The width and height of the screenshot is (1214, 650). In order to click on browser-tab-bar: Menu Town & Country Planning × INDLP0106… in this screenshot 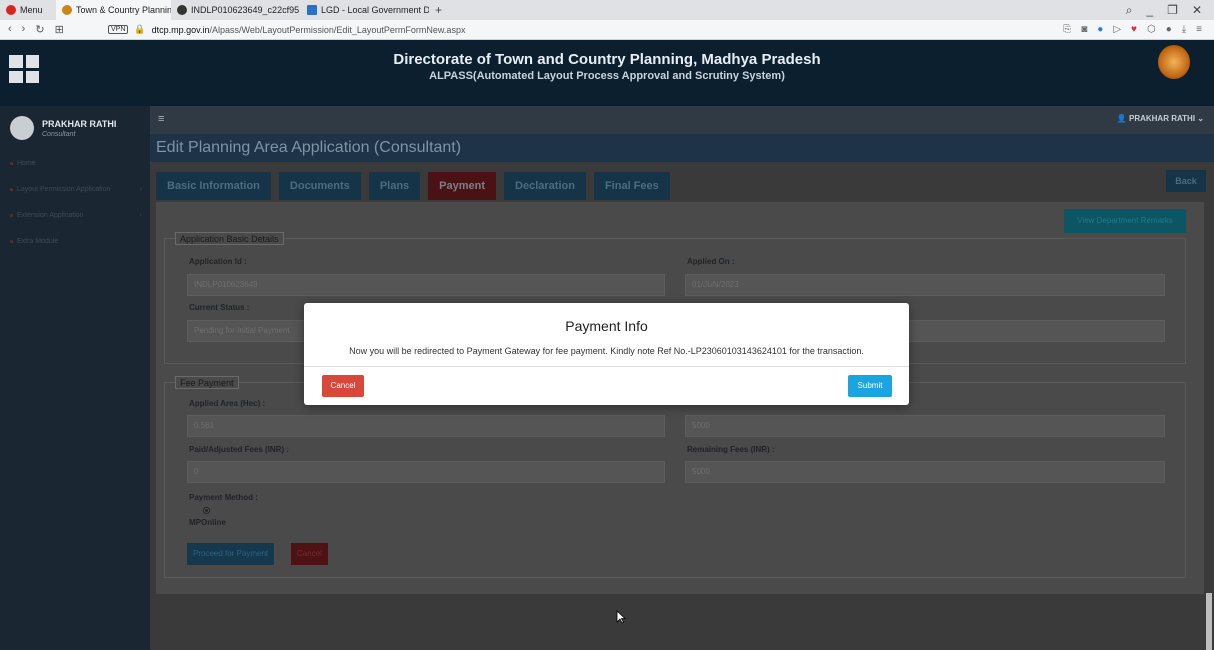, I will do `click(607, 10)`.